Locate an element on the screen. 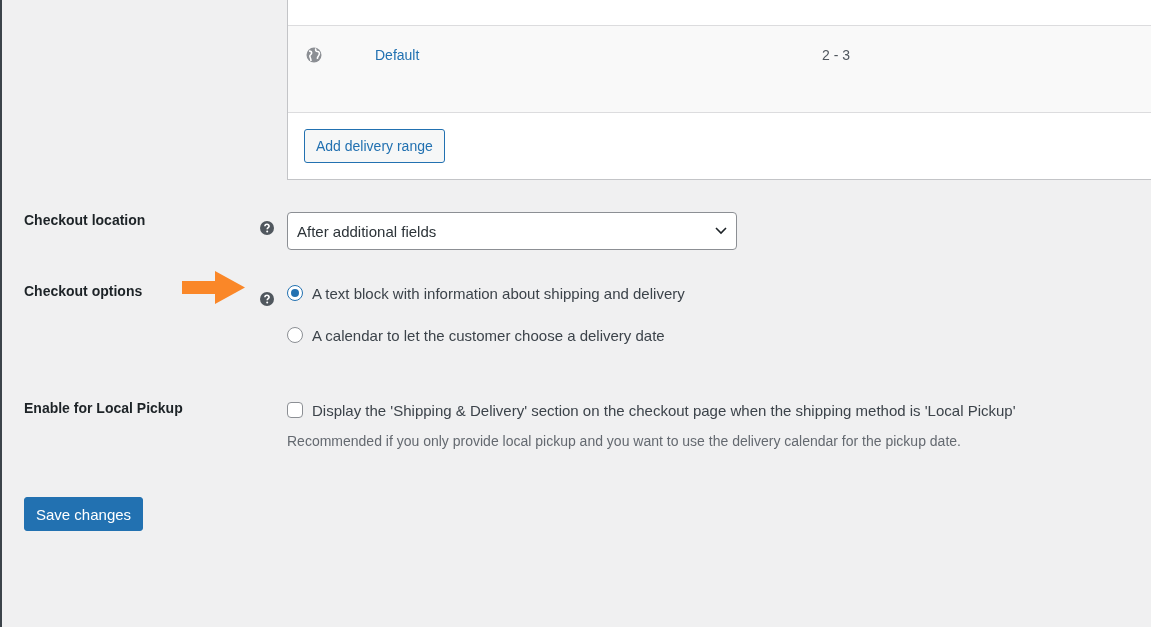 Image resolution: width=1151 pixels, height=627 pixels. days-cell: 2 - 3 is located at coordinates (836, 55).